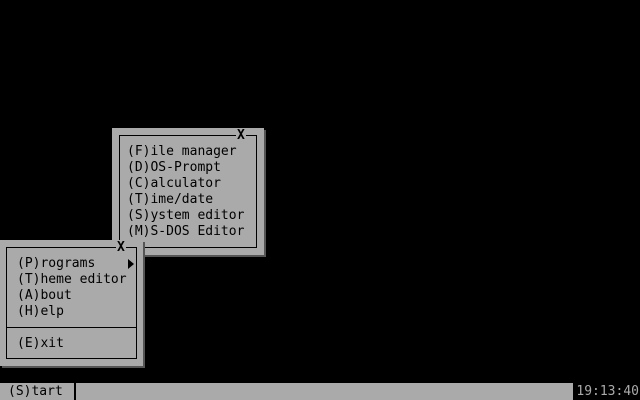 This screenshot has height=400, width=640. I want to click on menu-item-file-manager: (F)ile manager, so click(182, 152).